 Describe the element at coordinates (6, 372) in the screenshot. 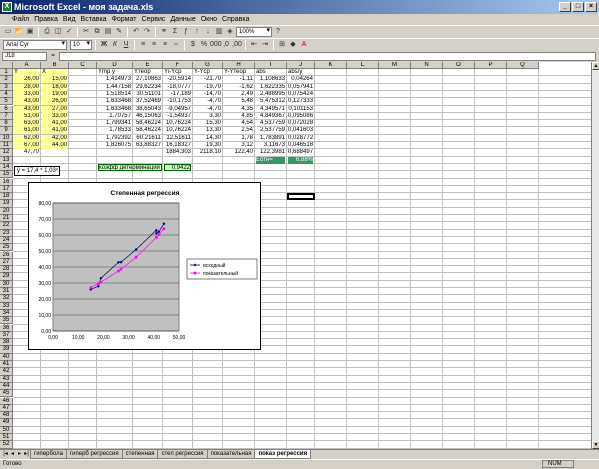

I see `row-header: 42` at that location.